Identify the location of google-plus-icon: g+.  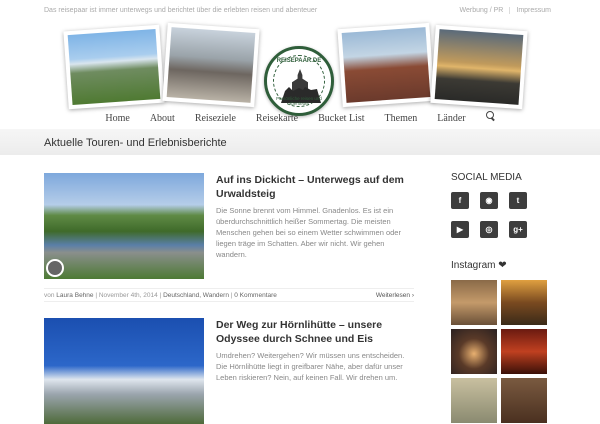
(518, 229).